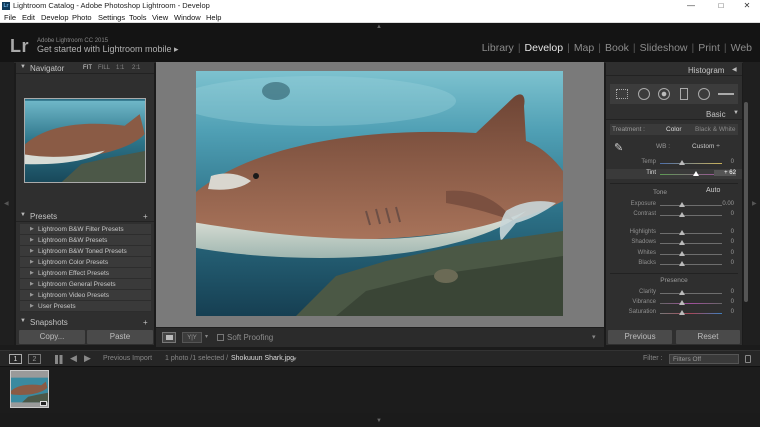 This screenshot has height=427, width=760. What do you see at coordinates (708, 337) in the screenshot?
I see `reset-button: Reset` at bounding box center [708, 337].